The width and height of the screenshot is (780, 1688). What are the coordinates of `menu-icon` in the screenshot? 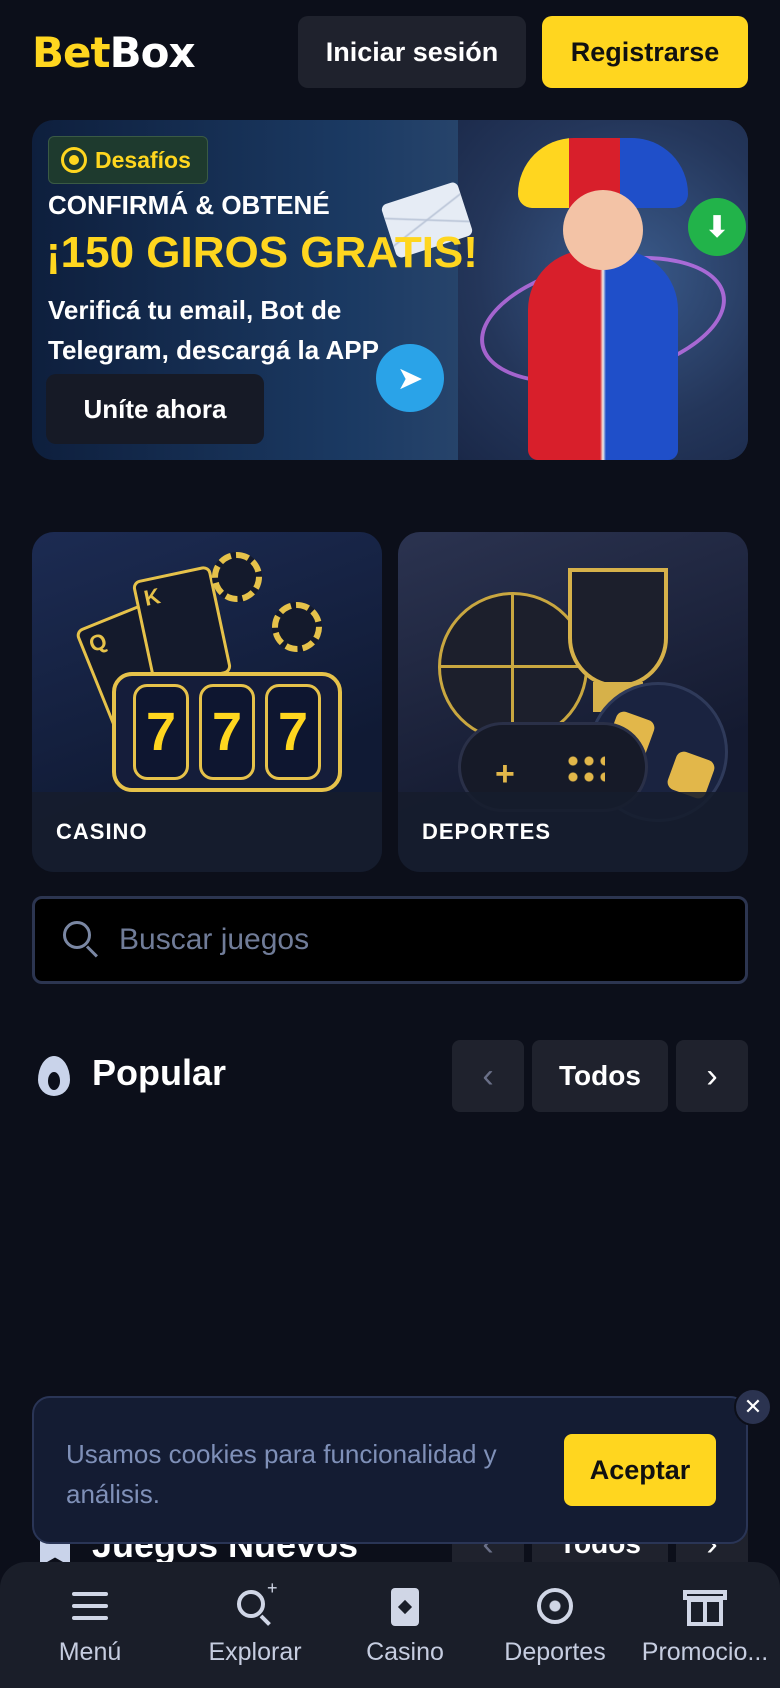 It's located at (90, 1606).